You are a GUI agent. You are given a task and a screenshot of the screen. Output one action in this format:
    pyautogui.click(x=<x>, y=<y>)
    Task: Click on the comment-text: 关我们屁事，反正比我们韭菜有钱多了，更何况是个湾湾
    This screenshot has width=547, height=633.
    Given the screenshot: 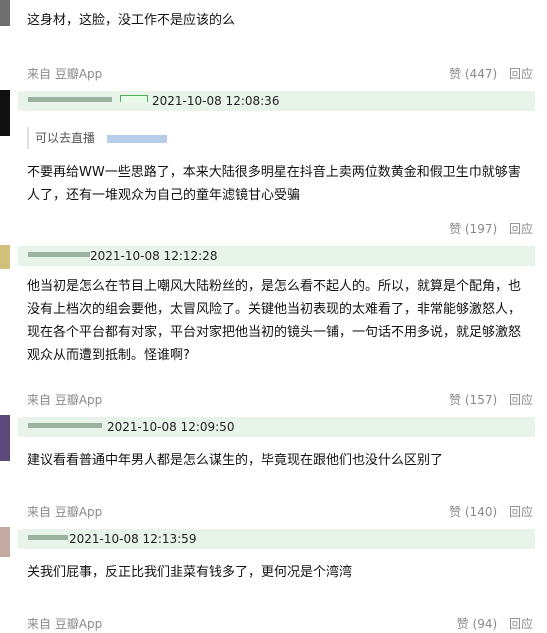 What is the action you would take?
    pyautogui.click(x=190, y=572)
    